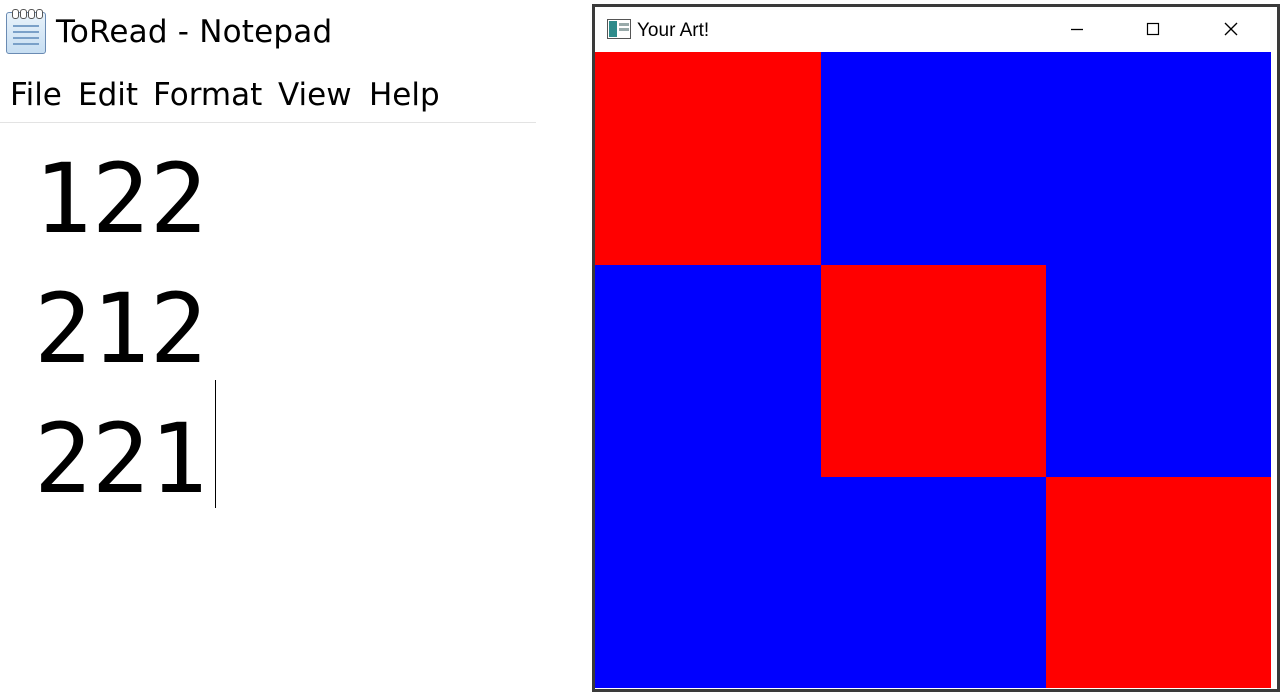  I want to click on notepad-menubar: File Edit Format View Help, so click(268, 96).